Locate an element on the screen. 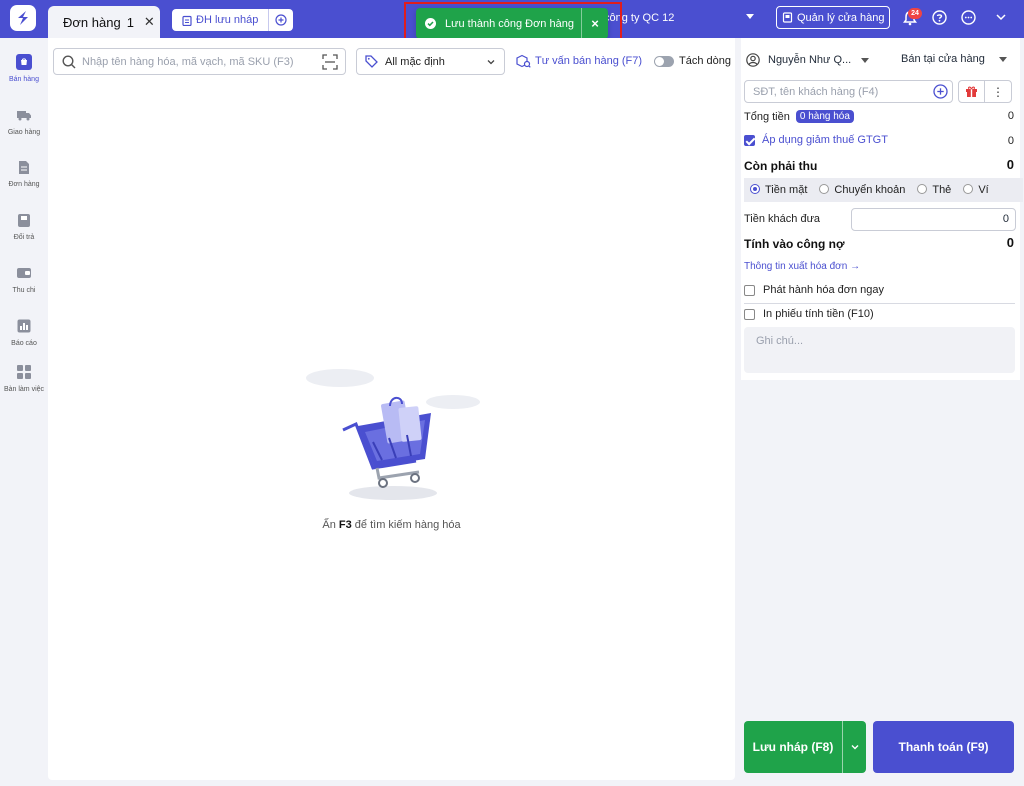 The image size is (1024, 786). nav-label-workspace: Bàn làm việc is located at coordinates (24, 389).